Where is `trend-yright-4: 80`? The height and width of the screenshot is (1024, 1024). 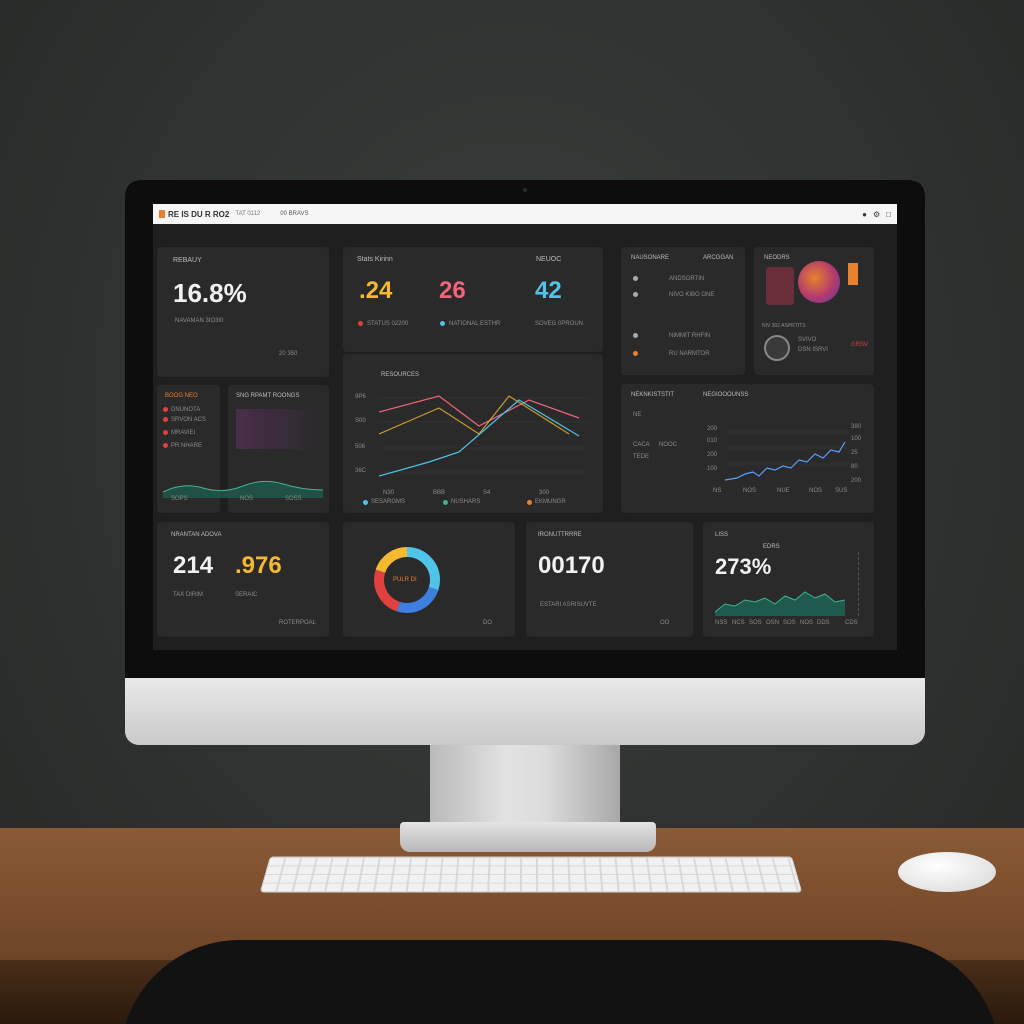 trend-yright-4: 80 is located at coordinates (854, 467).